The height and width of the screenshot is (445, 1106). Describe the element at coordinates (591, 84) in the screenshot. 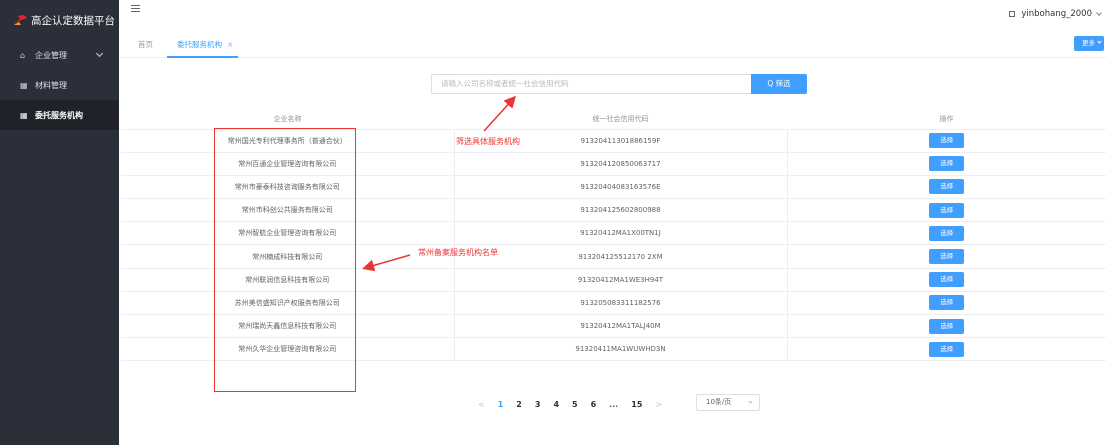

I see `search-input: 请输入公司名称或者统一社会信用代码` at that location.